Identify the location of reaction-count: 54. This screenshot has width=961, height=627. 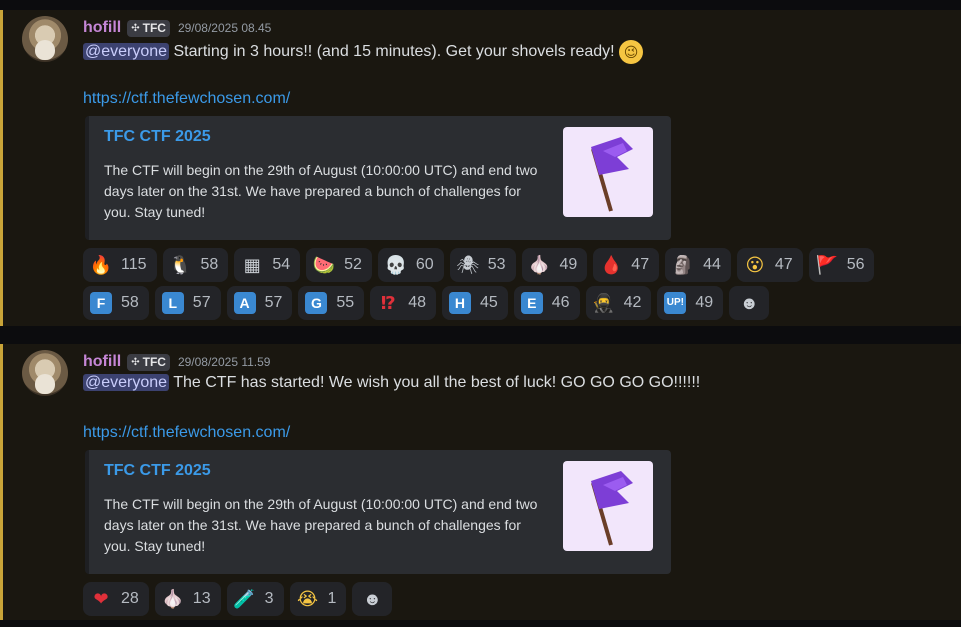
(281, 264).